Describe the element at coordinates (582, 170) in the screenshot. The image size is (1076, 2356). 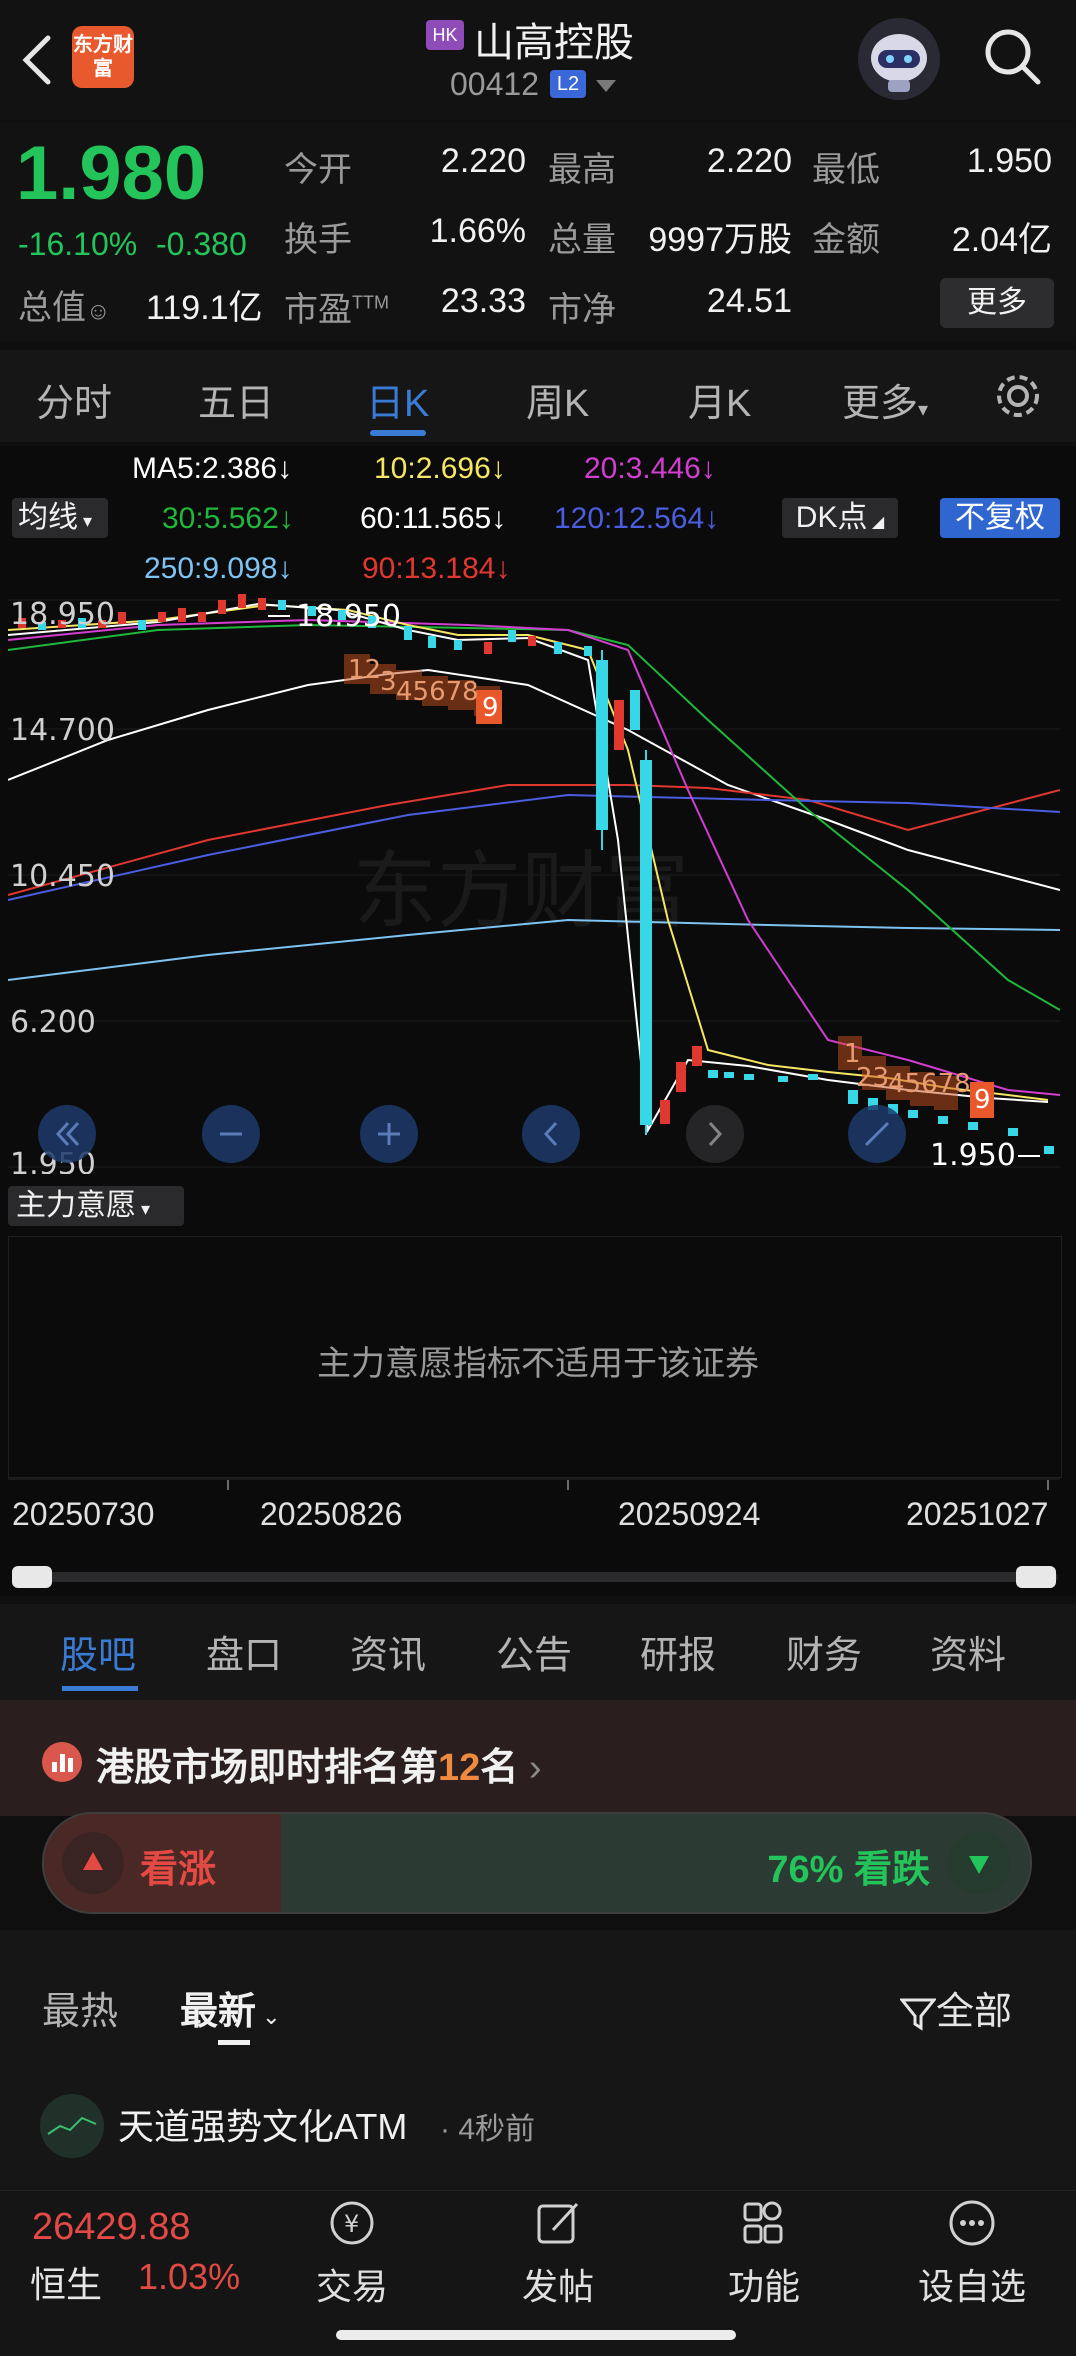
I see `high-label: 最高` at that location.